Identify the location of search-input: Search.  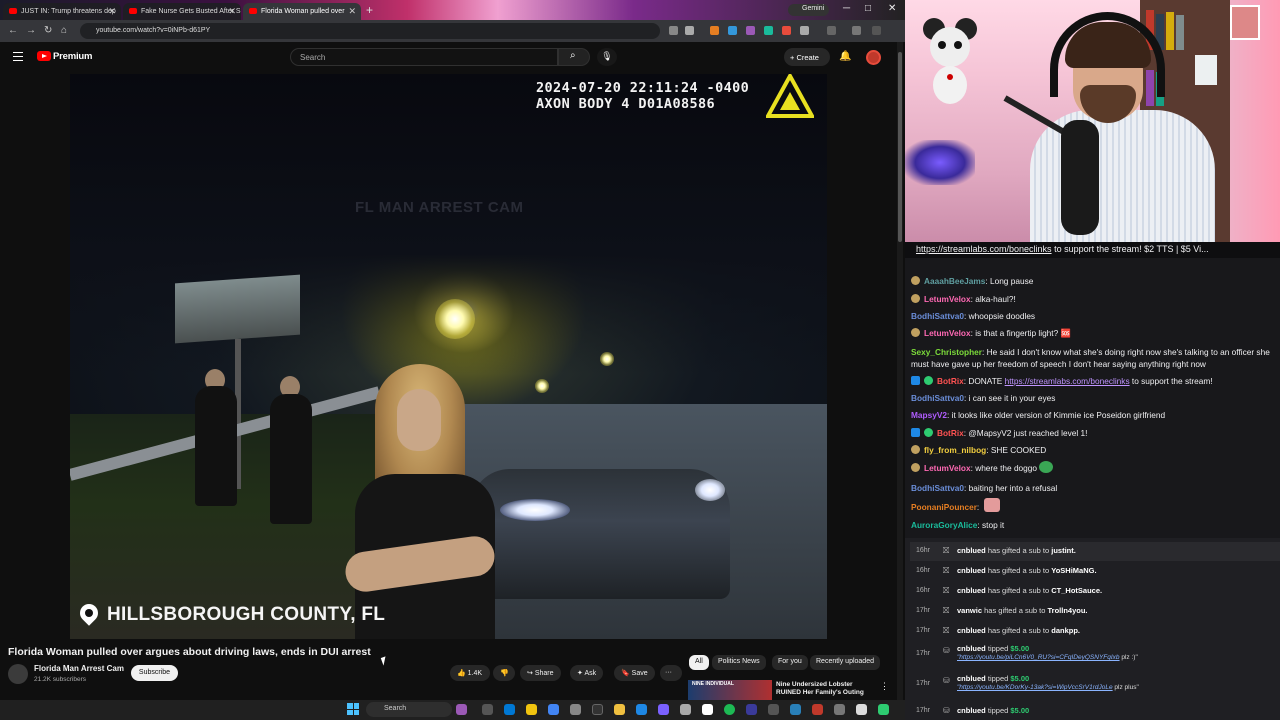
(424, 57).